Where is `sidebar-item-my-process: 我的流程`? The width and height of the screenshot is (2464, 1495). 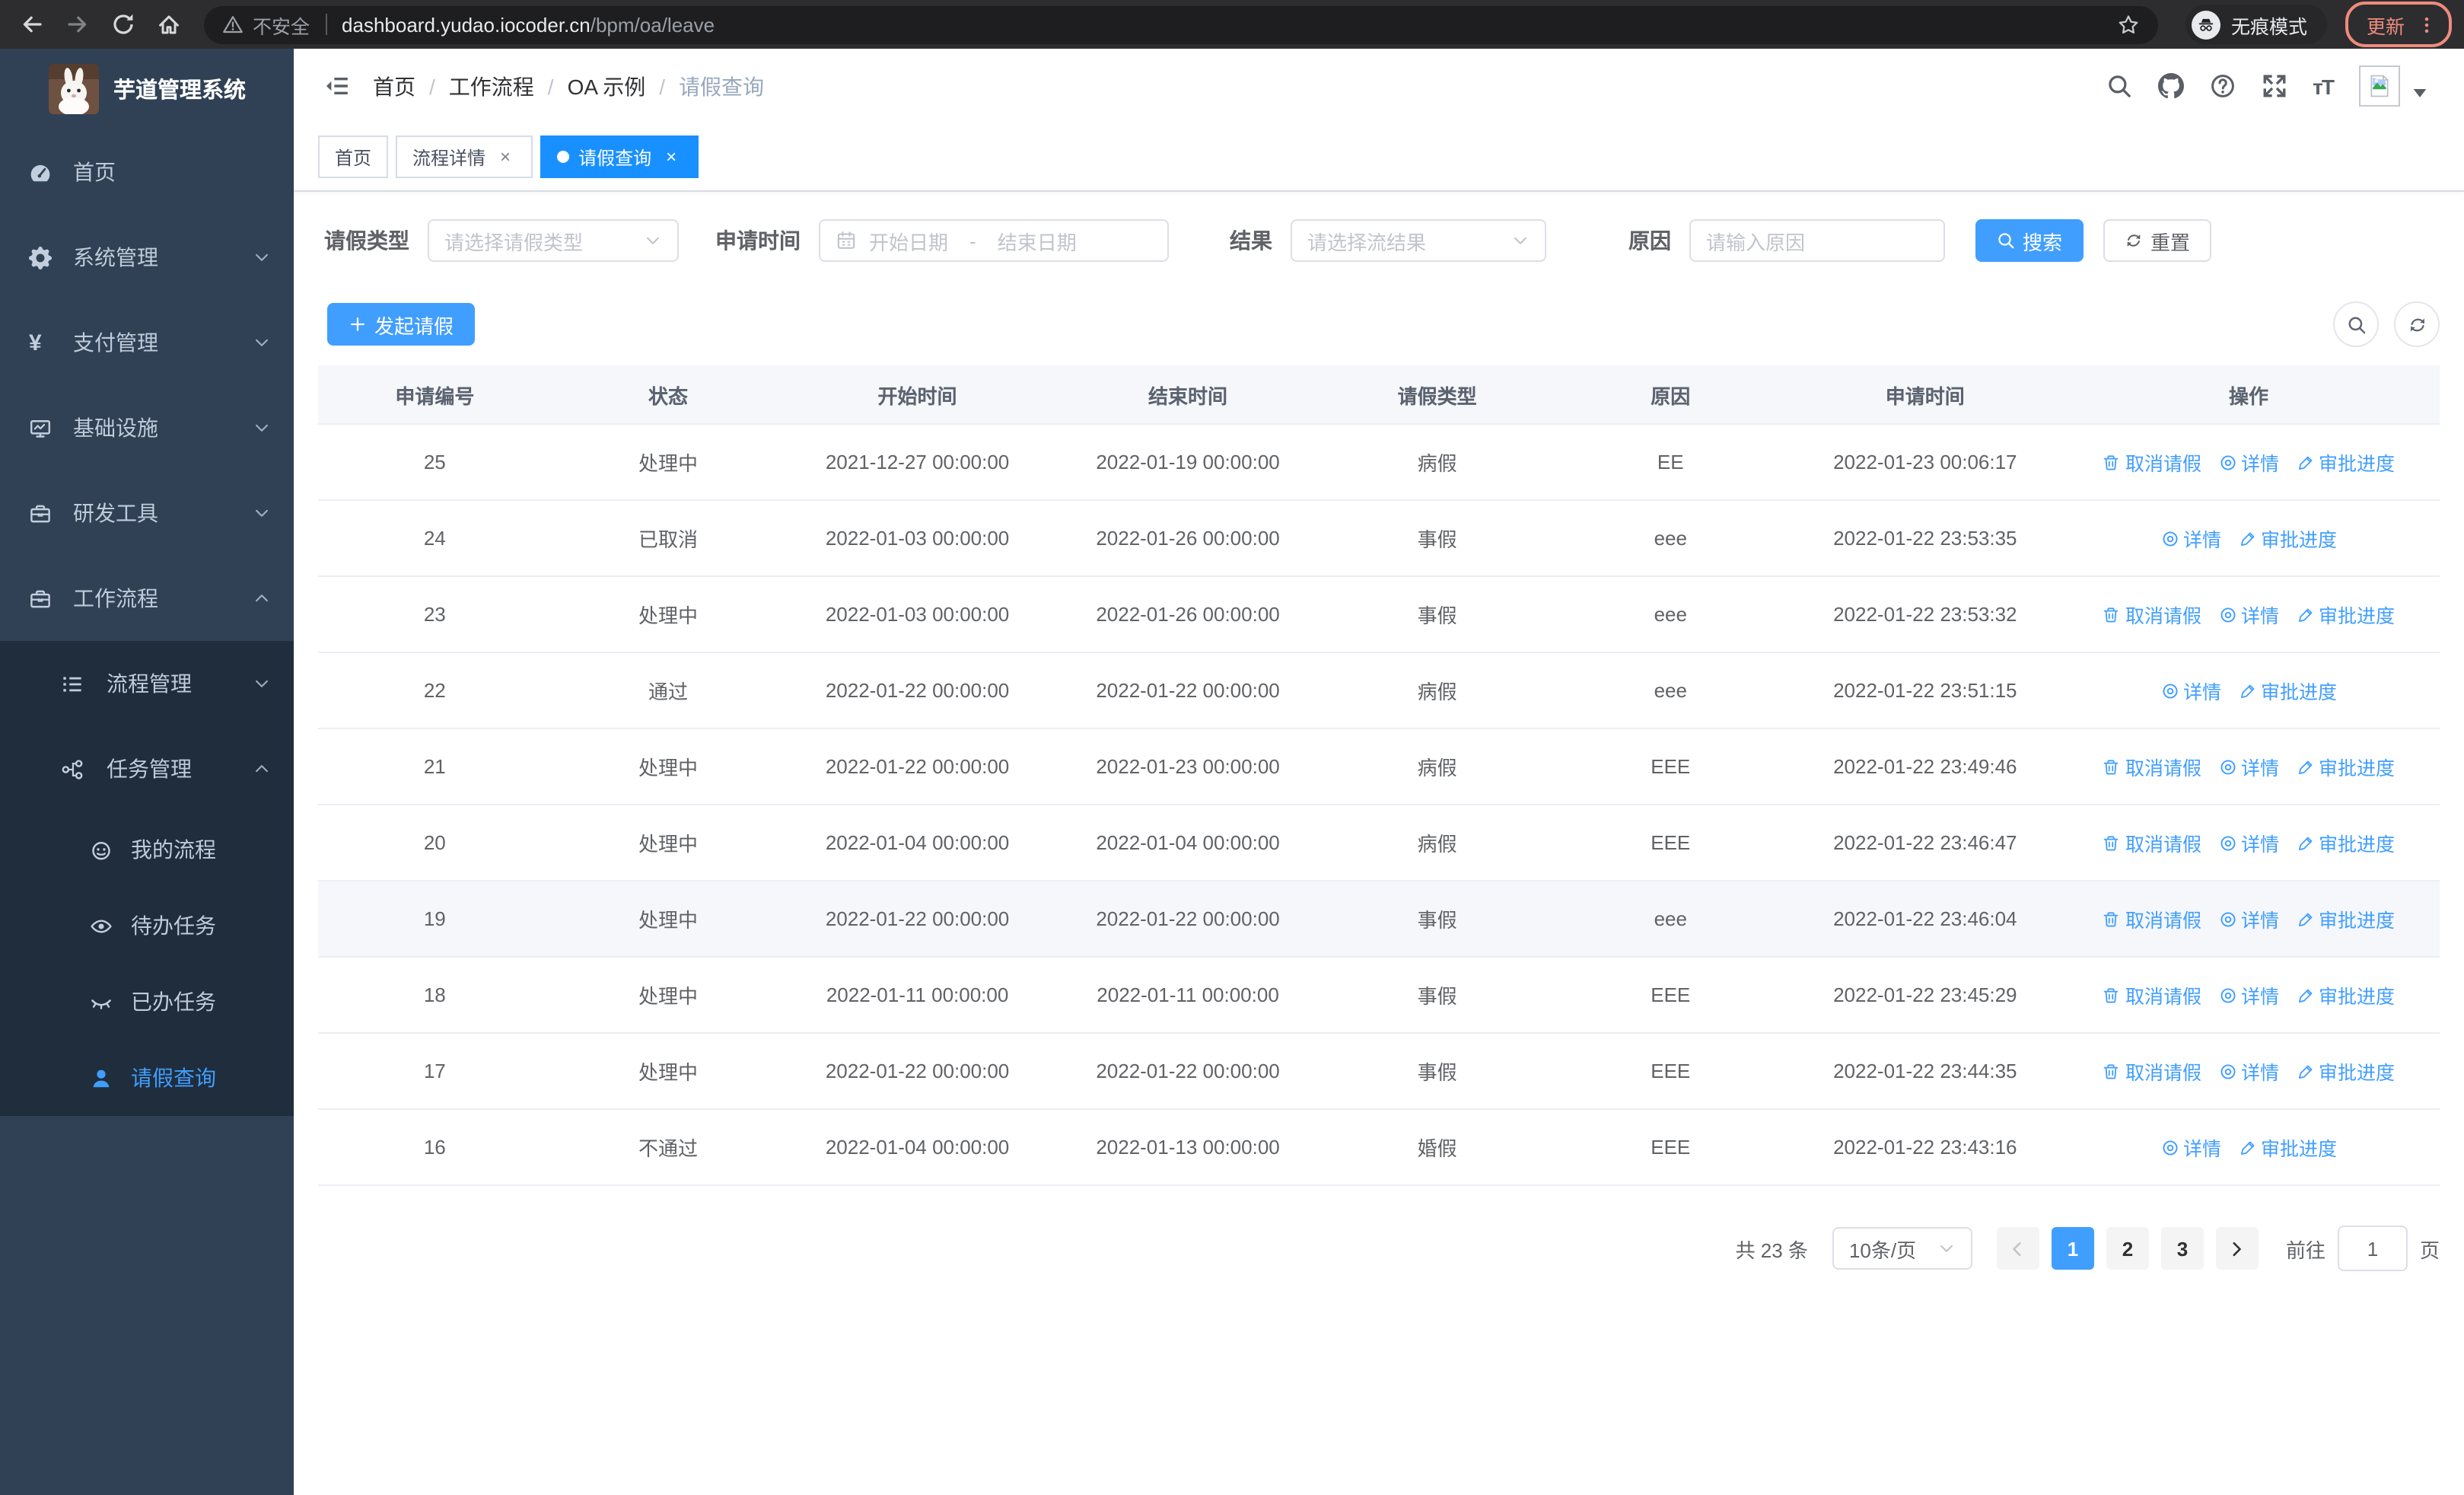
sidebar-item-my-process: 我的流程 is located at coordinates (147, 850).